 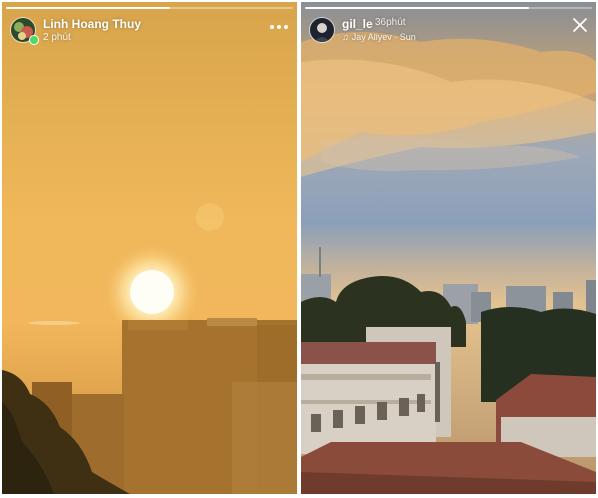 I want to click on story-time: 2 phút, so click(x=57, y=37).